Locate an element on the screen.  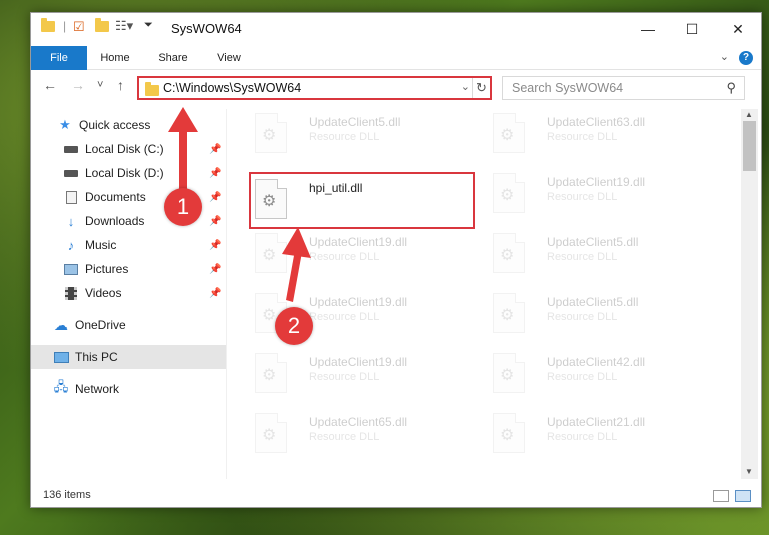
search-input: Search SysWOW64 ⚲ is located at coordinates (623, 88).